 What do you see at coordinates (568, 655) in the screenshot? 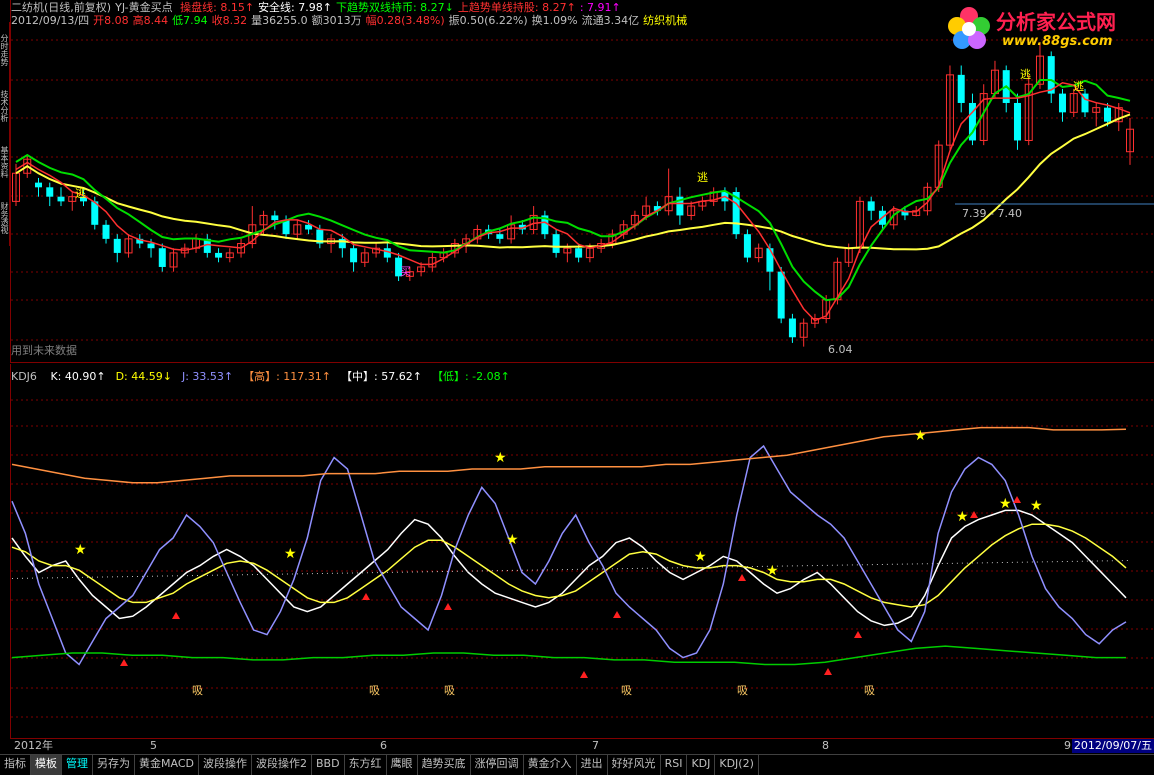
I see `kdj-line-低` at bounding box center [568, 655].